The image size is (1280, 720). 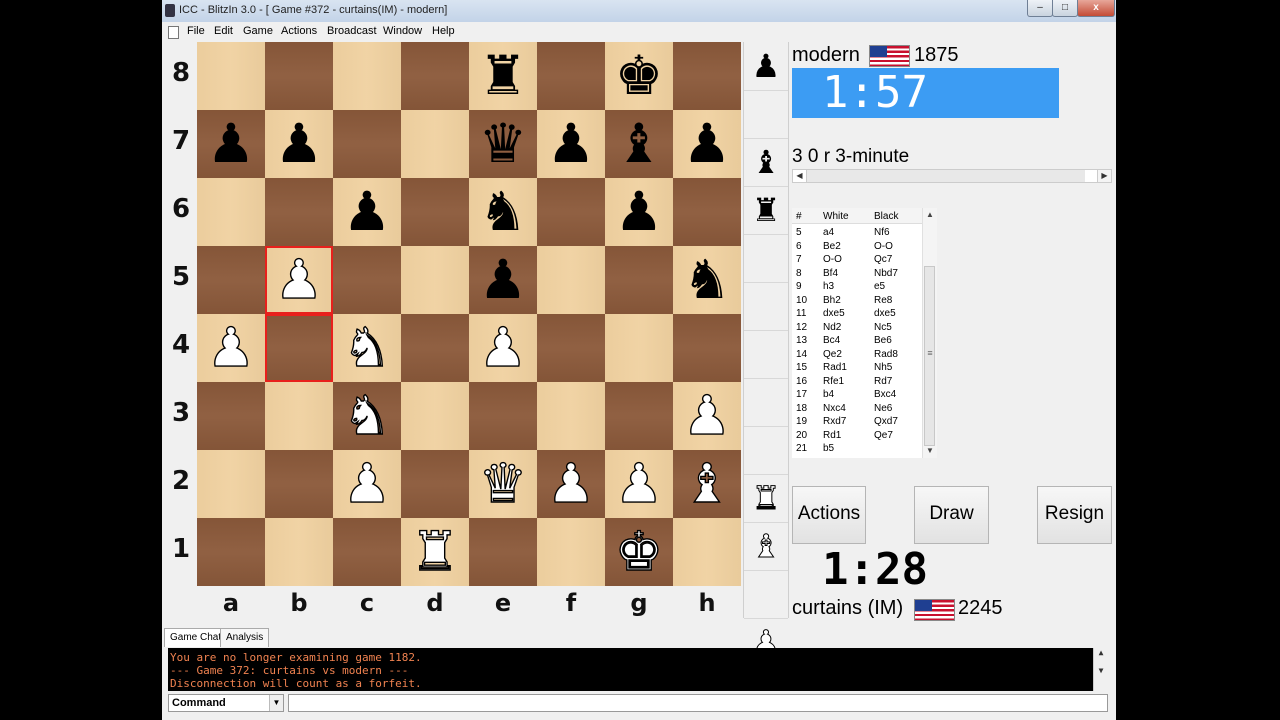 I want to click on square-a1, so click(x=231, y=552).